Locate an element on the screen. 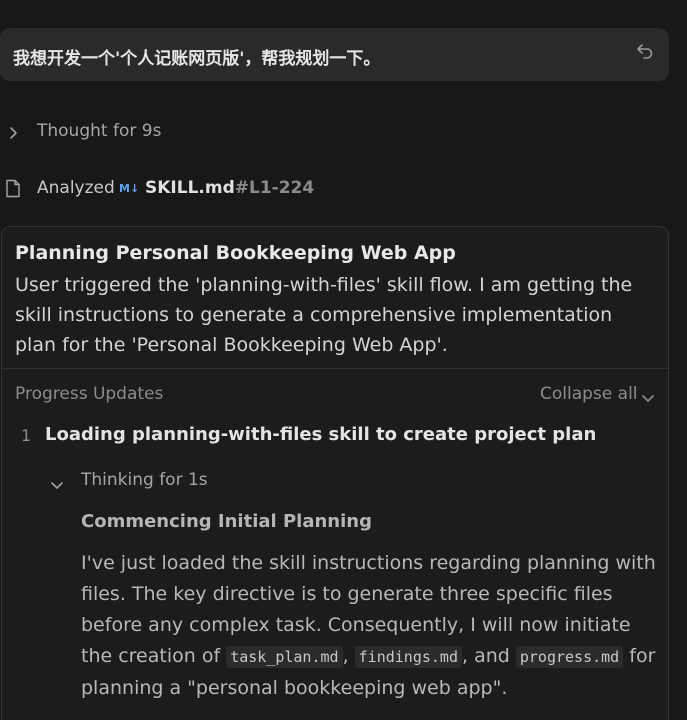 The image size is (687, 720). step-number: 1 is located at coordinates (26, 435).